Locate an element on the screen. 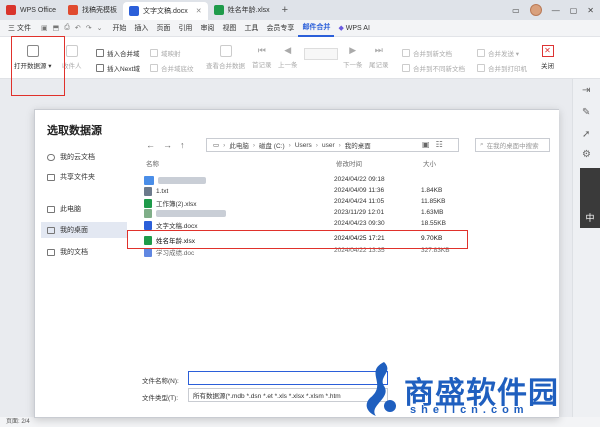  tab-label: 找稿壳模板 is located at coordinates (100, 10).